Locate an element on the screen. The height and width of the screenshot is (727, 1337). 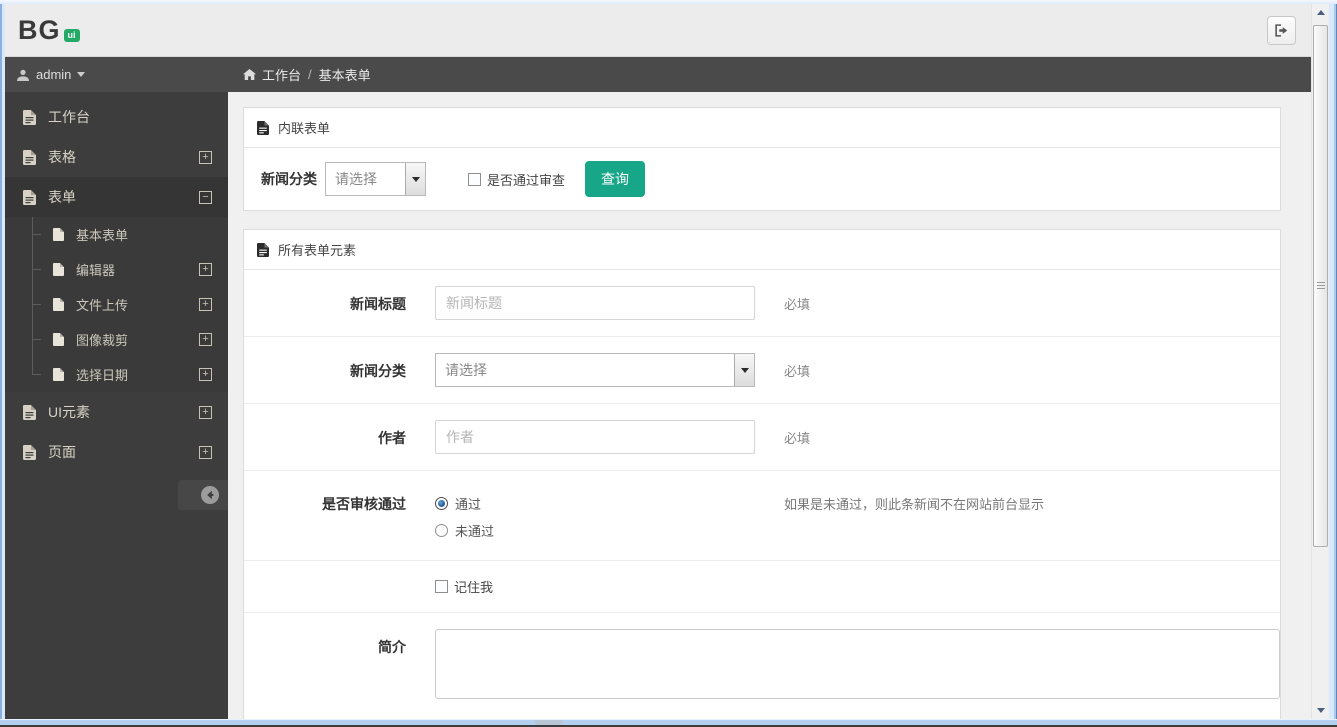
panel-title: 内联表单 is located at coordinates (304, 128).